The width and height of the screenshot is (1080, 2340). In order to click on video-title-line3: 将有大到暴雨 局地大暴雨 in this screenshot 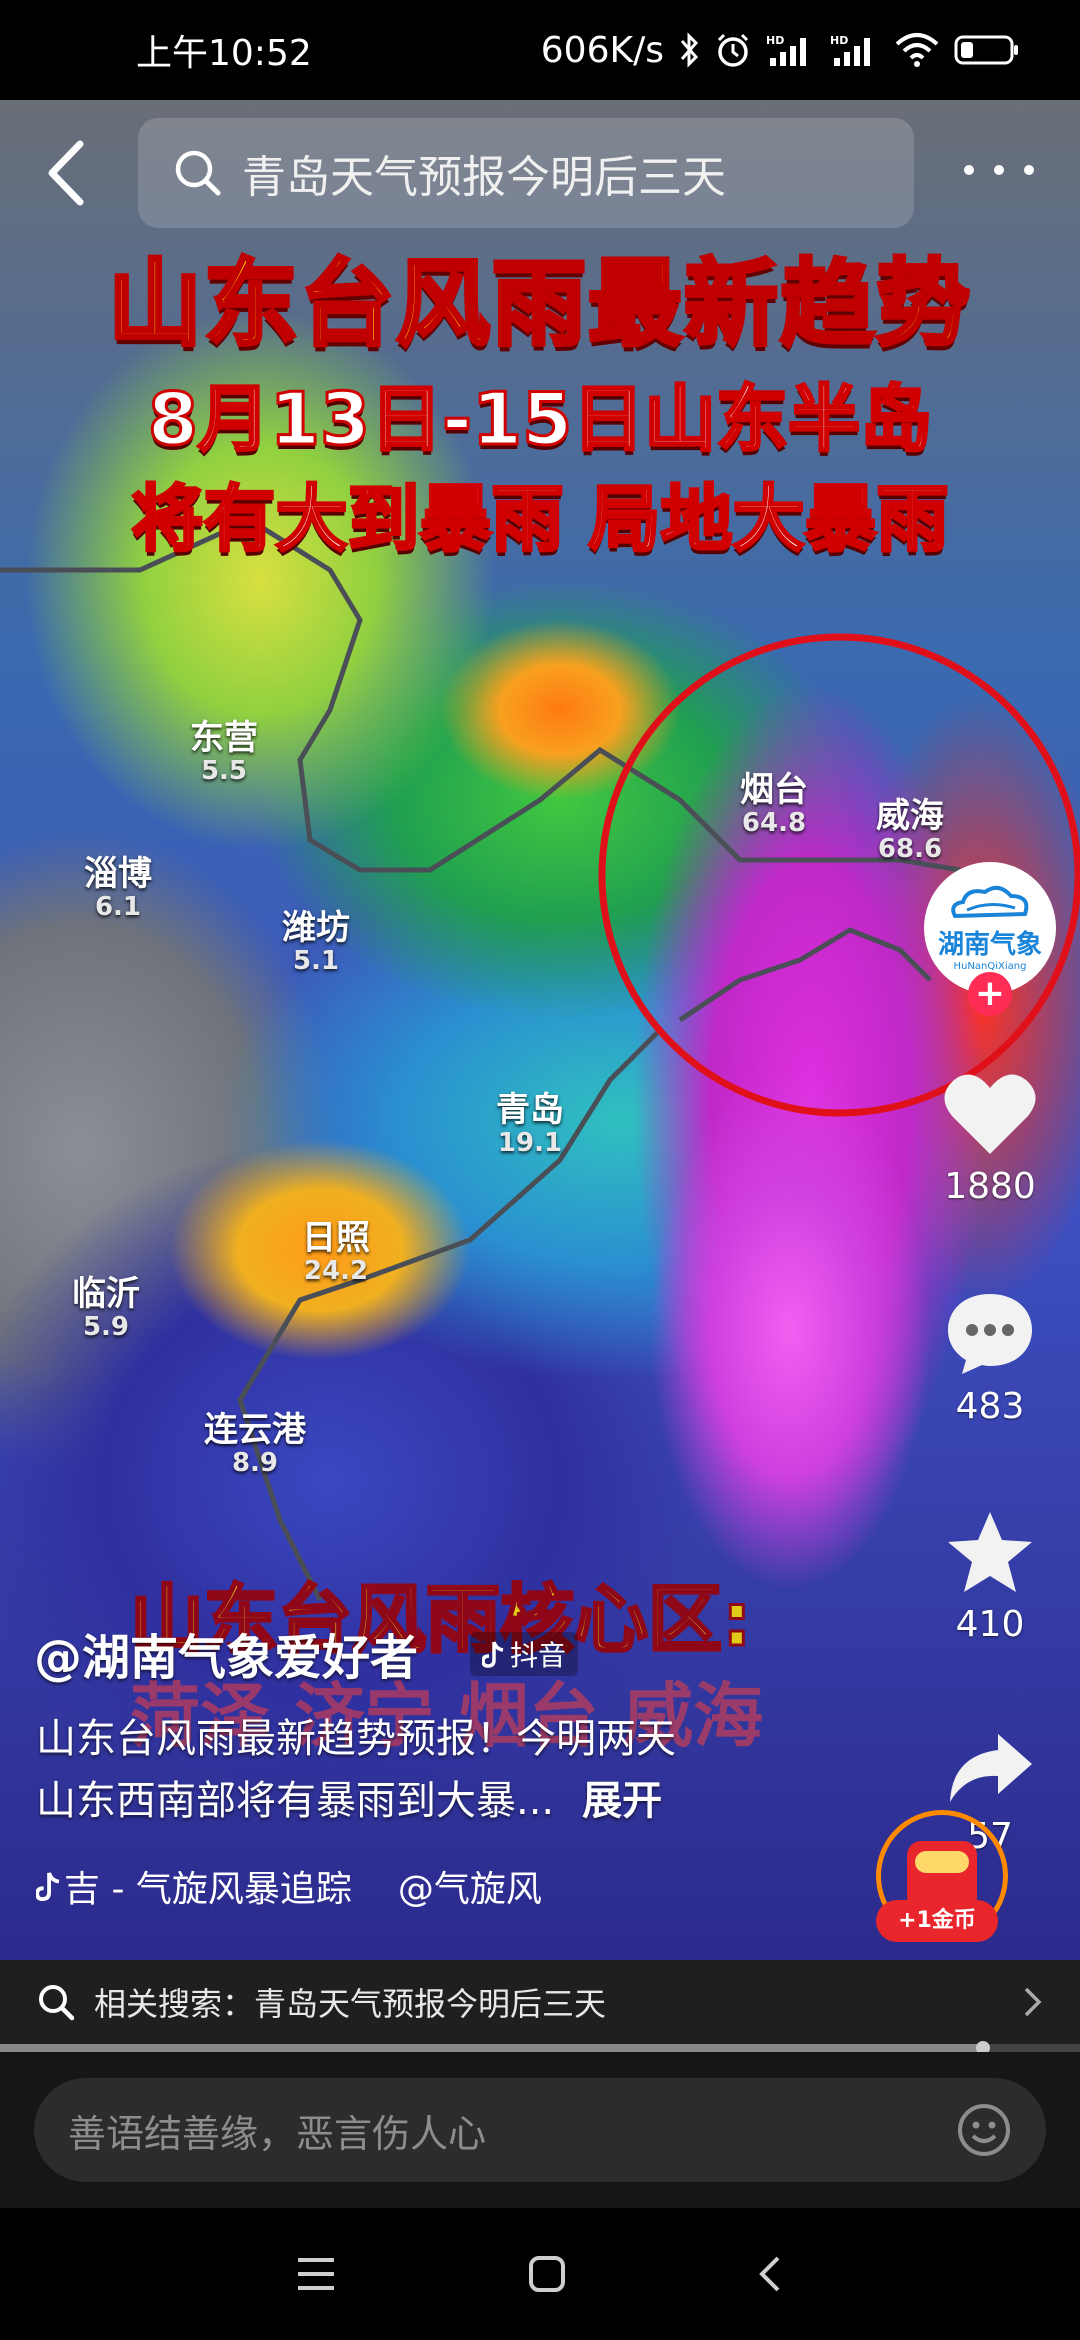, I will do `click(540, 519)`.